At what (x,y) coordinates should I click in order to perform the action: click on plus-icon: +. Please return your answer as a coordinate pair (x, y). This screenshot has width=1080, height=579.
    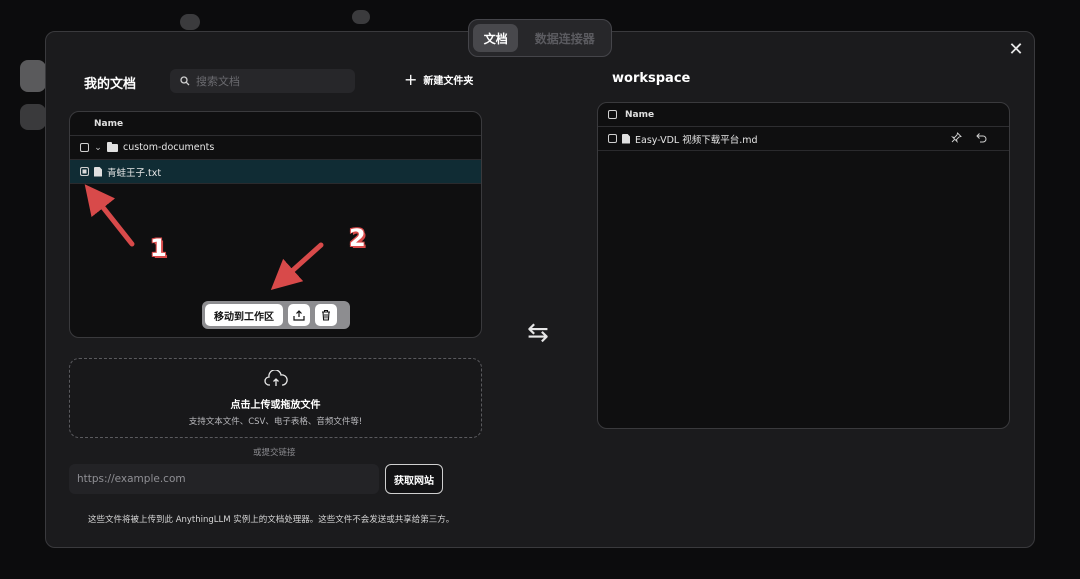
    Looking at the image, I should click on (411, 79).